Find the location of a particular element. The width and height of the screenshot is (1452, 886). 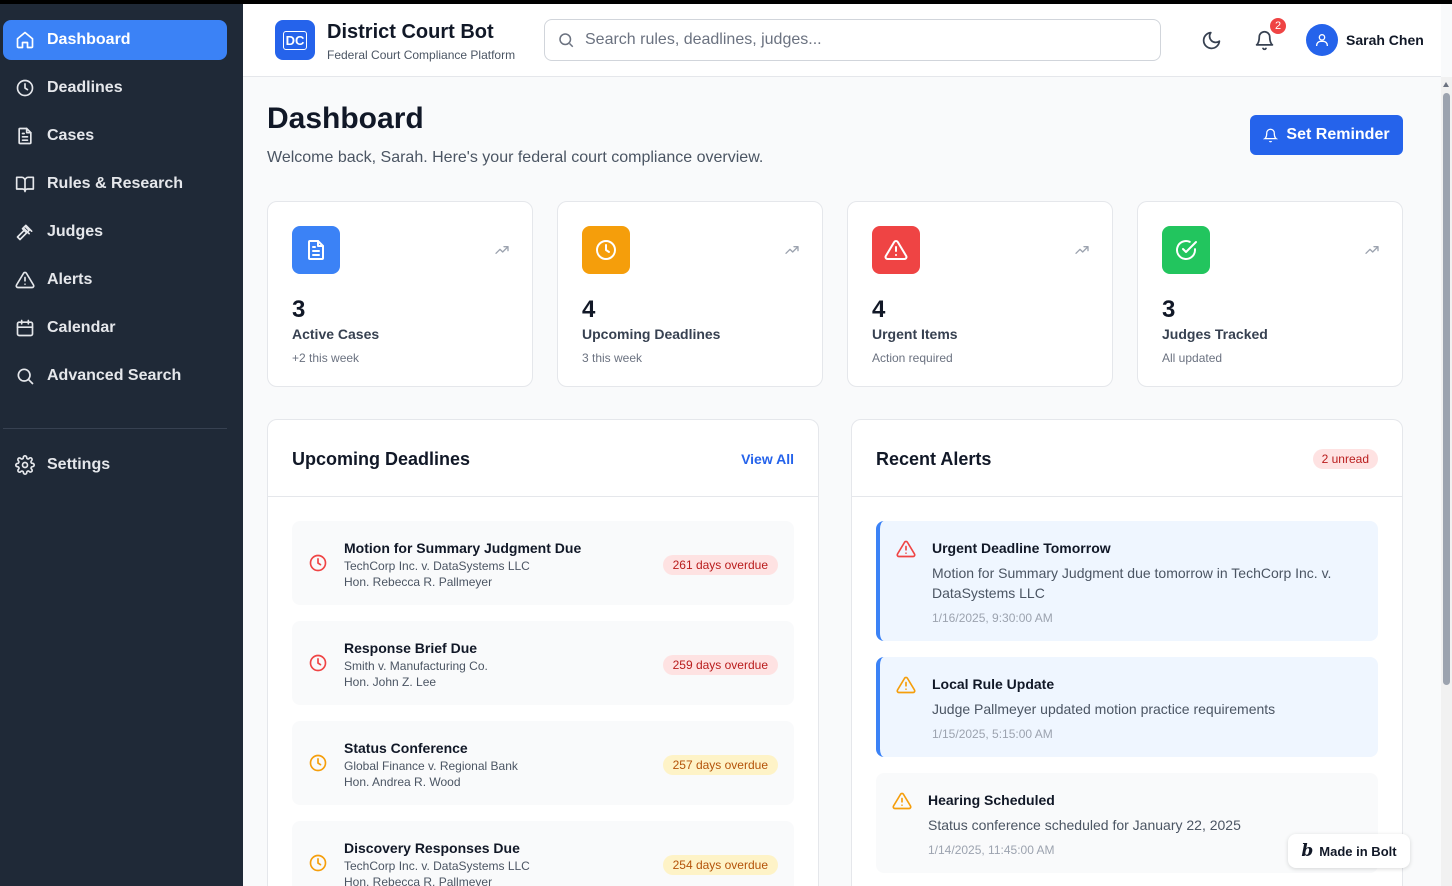

page-scrollbar is located at coordinates (1446, 481).